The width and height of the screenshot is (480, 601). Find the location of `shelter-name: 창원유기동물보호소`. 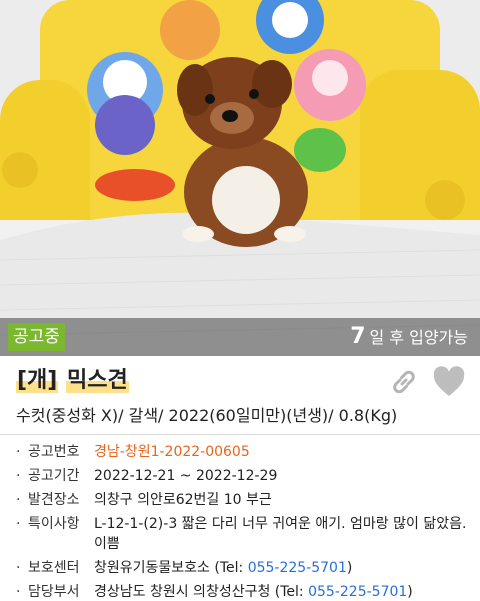

shelter-name: 창원유기동물보호소 is located at coordinates (152, 568).